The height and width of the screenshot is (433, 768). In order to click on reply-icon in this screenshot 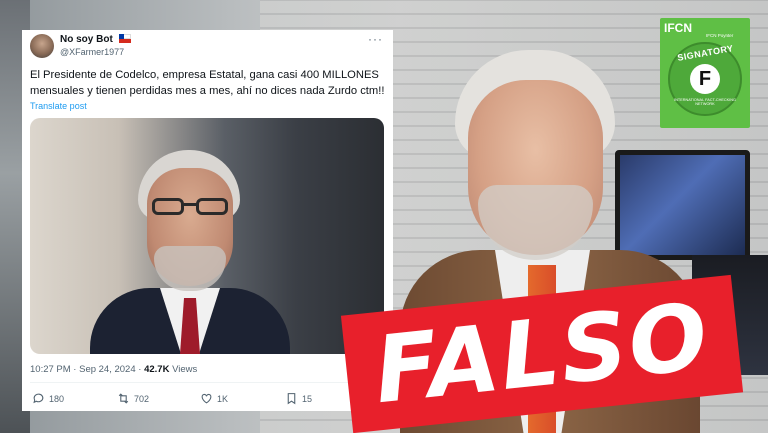, I will do `click(38, 398)`.